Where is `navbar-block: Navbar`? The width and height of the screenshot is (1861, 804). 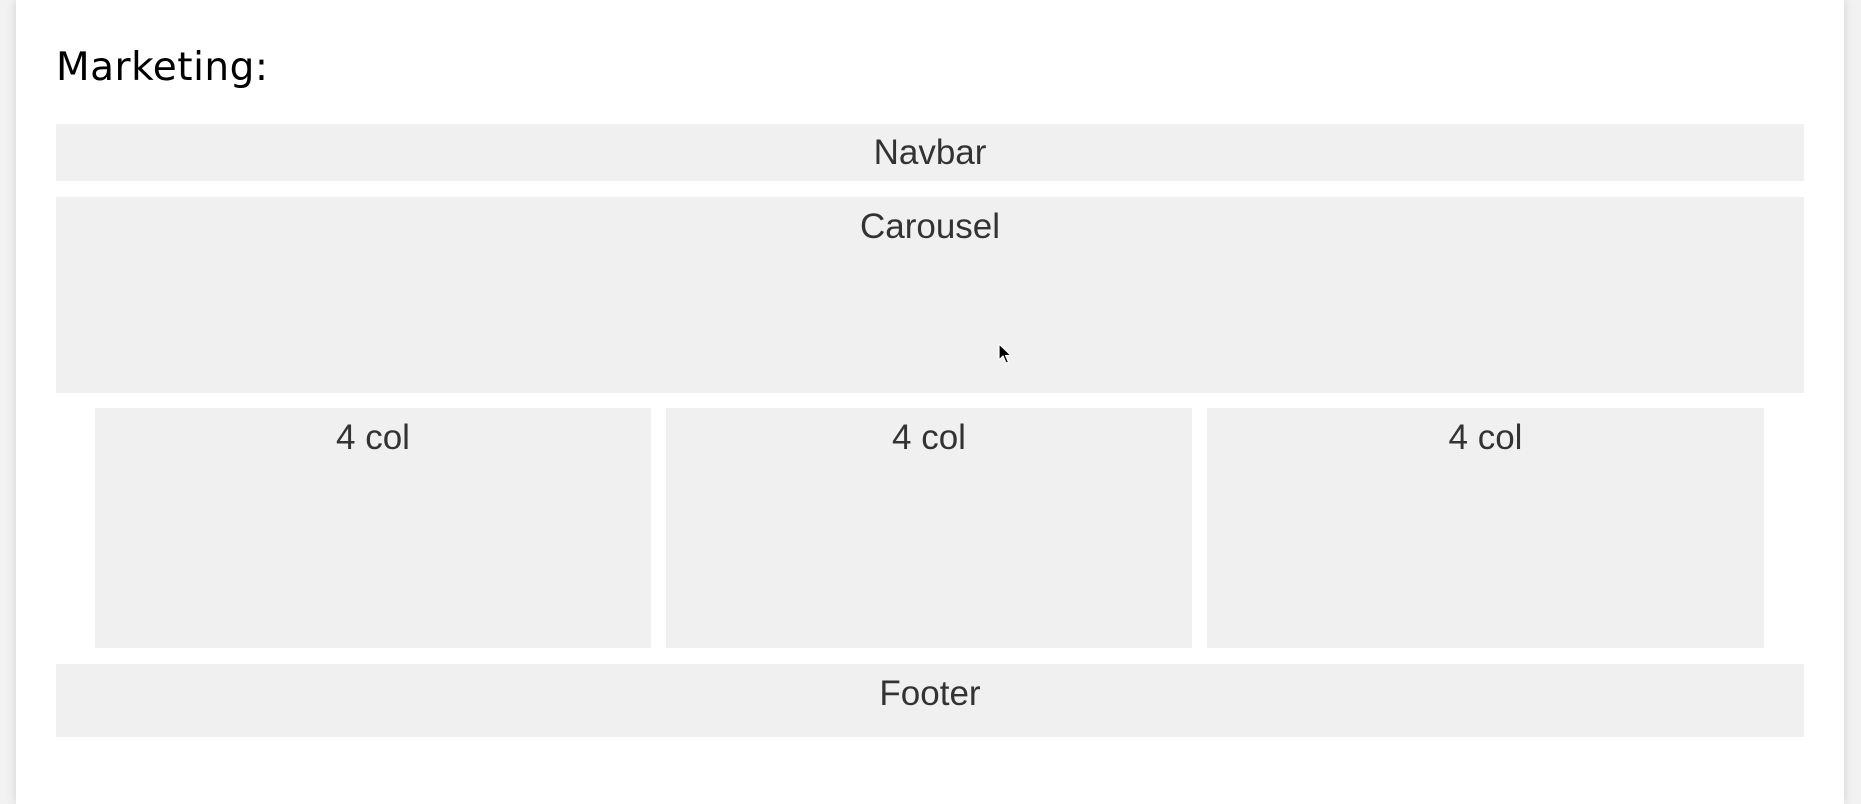 navbar-block: Navbar is located at coordinates (930, 152).